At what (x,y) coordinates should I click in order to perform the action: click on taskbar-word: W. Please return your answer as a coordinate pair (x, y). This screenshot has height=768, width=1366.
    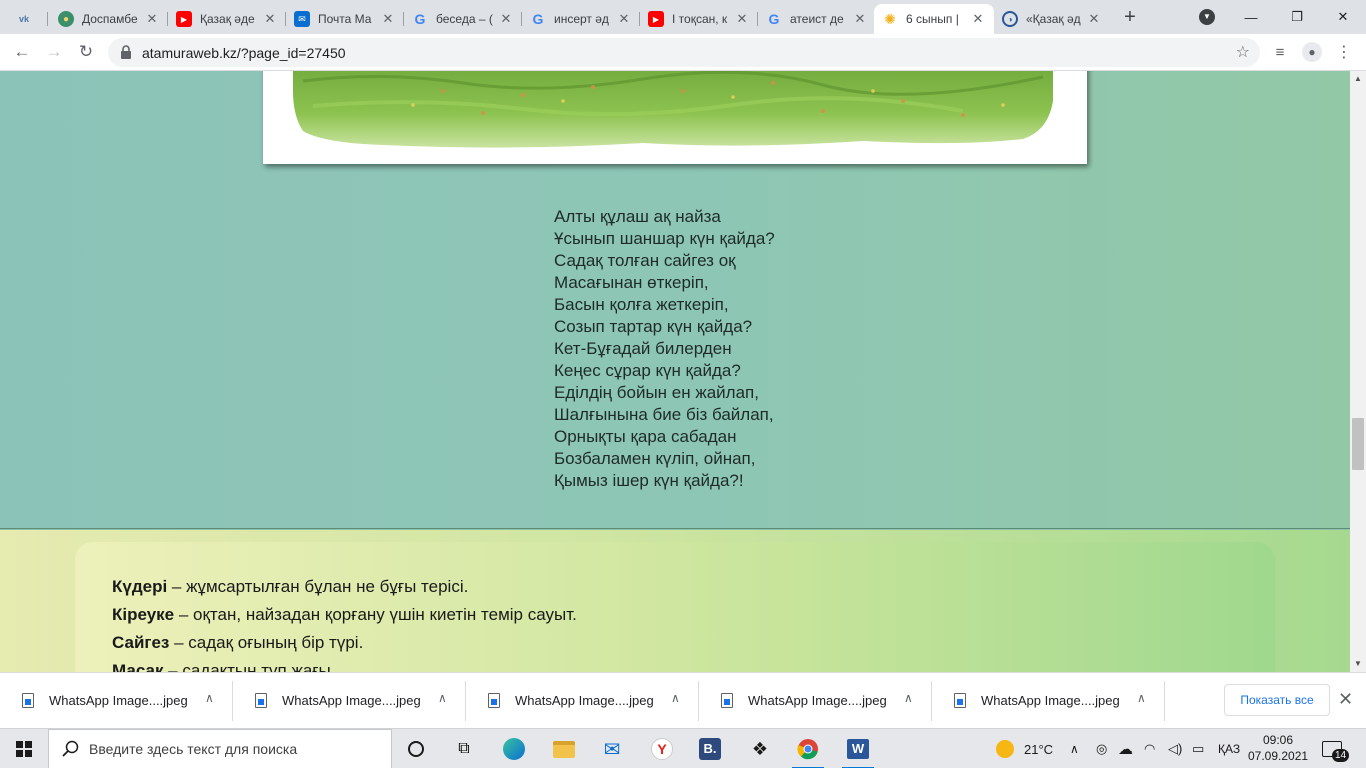
    Looking at the image, I should click on (858, 751).